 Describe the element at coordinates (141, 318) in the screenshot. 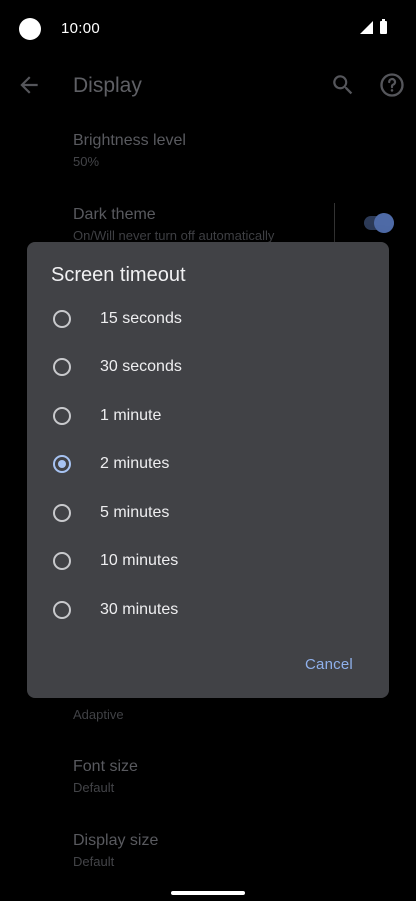

I see `option-label: 15 seconds` at that location.